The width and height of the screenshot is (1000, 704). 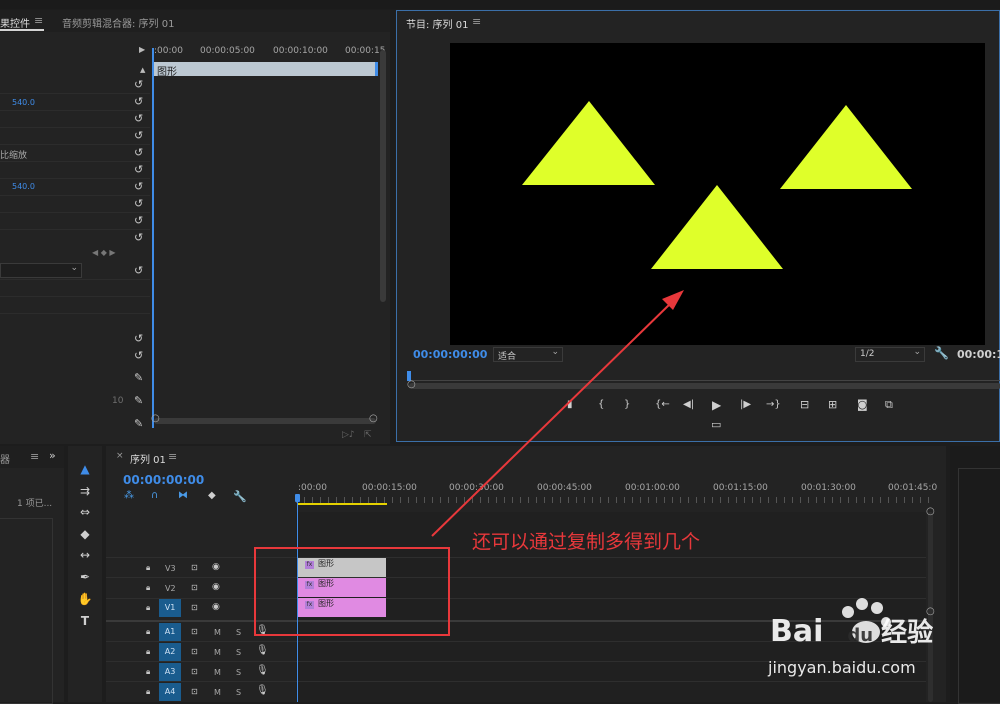 I want to click on ec-playhead, so click(x=153, y=238).